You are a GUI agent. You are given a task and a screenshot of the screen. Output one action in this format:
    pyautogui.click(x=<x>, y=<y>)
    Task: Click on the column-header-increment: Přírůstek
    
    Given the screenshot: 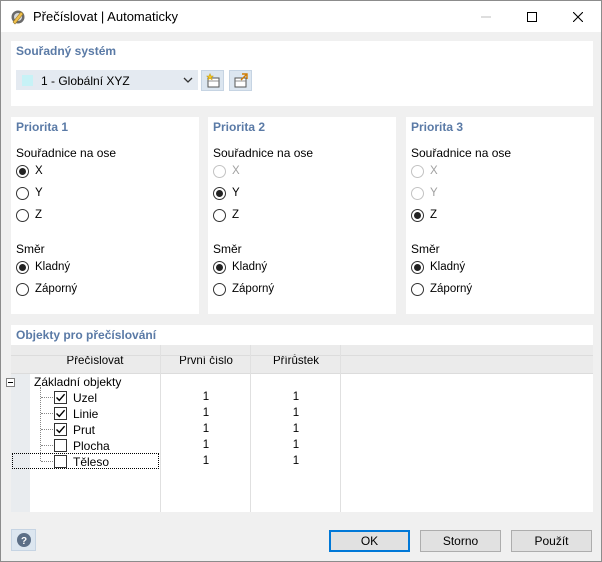 What is the action you would take?
    pyautogui.click(x=296, y=361)
    